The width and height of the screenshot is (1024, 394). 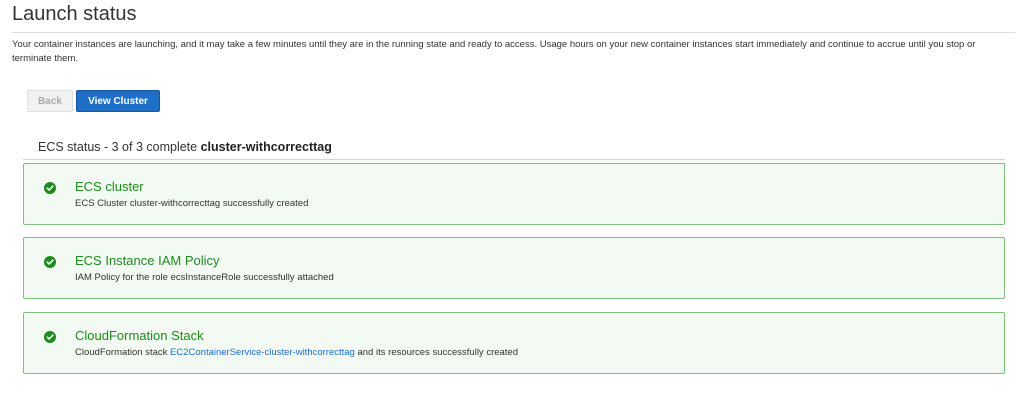 I want to click on step-title: ECS Instance IAM Policy, so click(x=147, y=260).